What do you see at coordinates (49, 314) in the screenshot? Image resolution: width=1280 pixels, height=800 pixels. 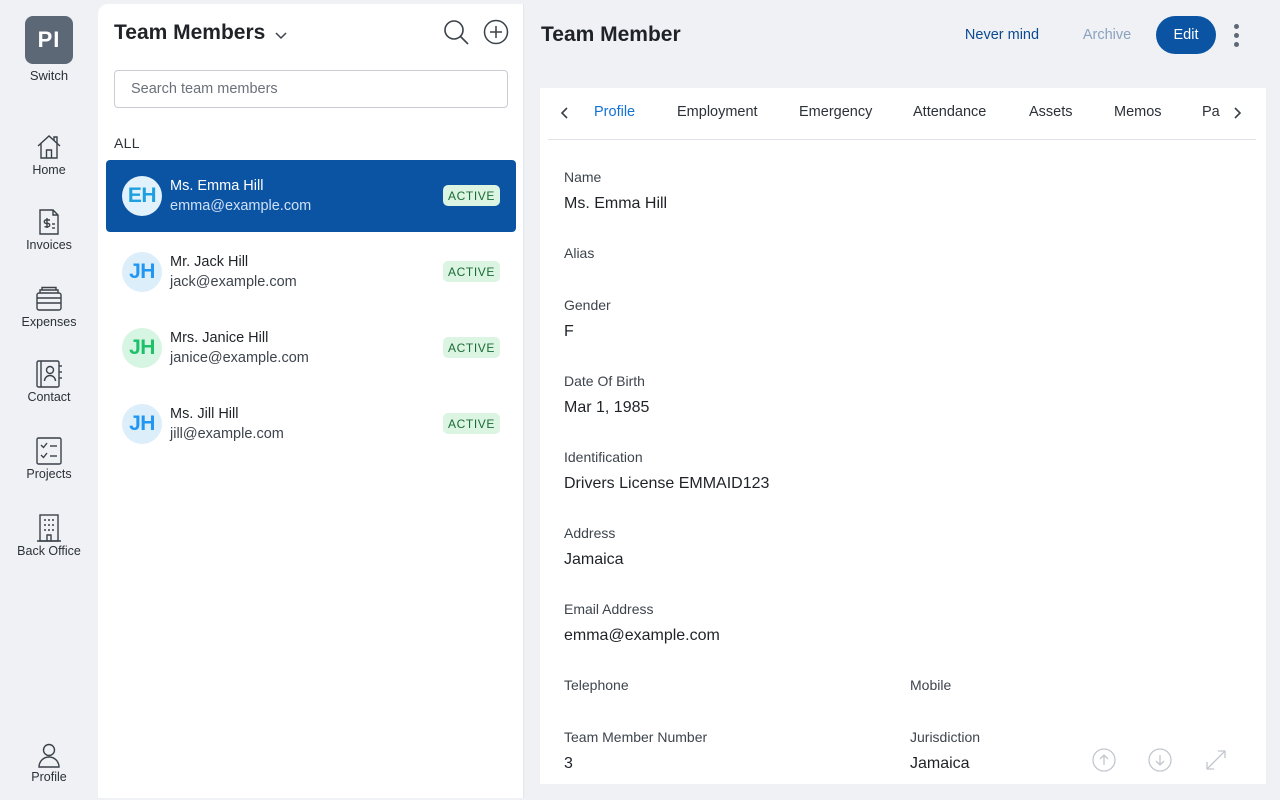 I see `nav-expenses: Expenses` at bounding box center [49, 314].